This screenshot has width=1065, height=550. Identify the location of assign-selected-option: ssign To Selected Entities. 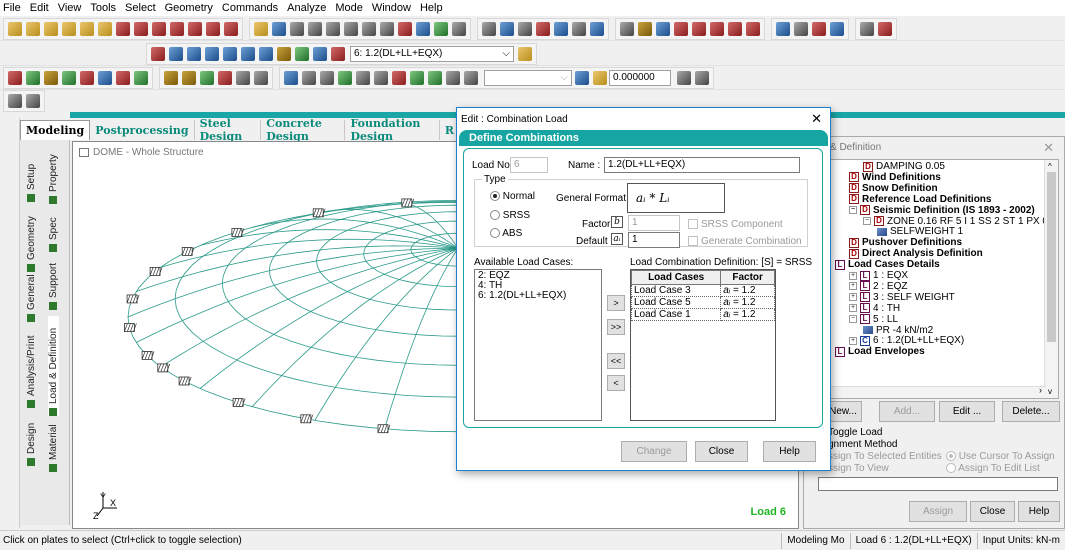
(885, 456).